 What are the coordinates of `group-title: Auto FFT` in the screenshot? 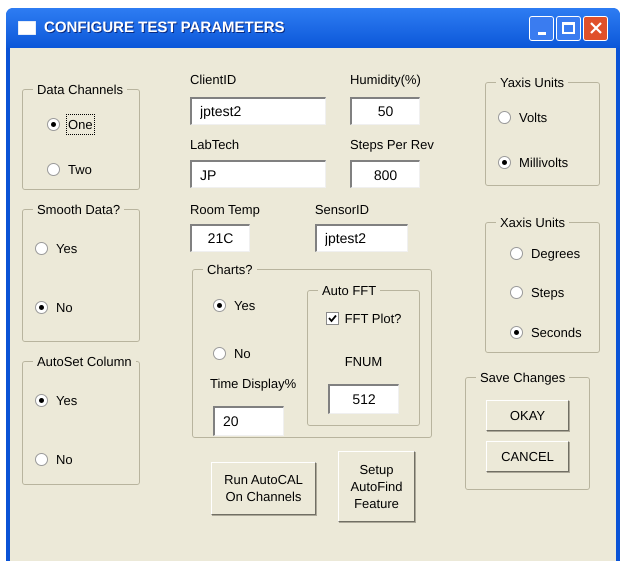 It's located at (349, 291).